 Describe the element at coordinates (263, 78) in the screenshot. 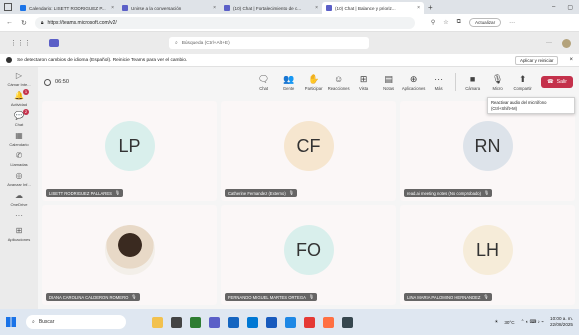

I see `chat-icon: 🗨` at that location.